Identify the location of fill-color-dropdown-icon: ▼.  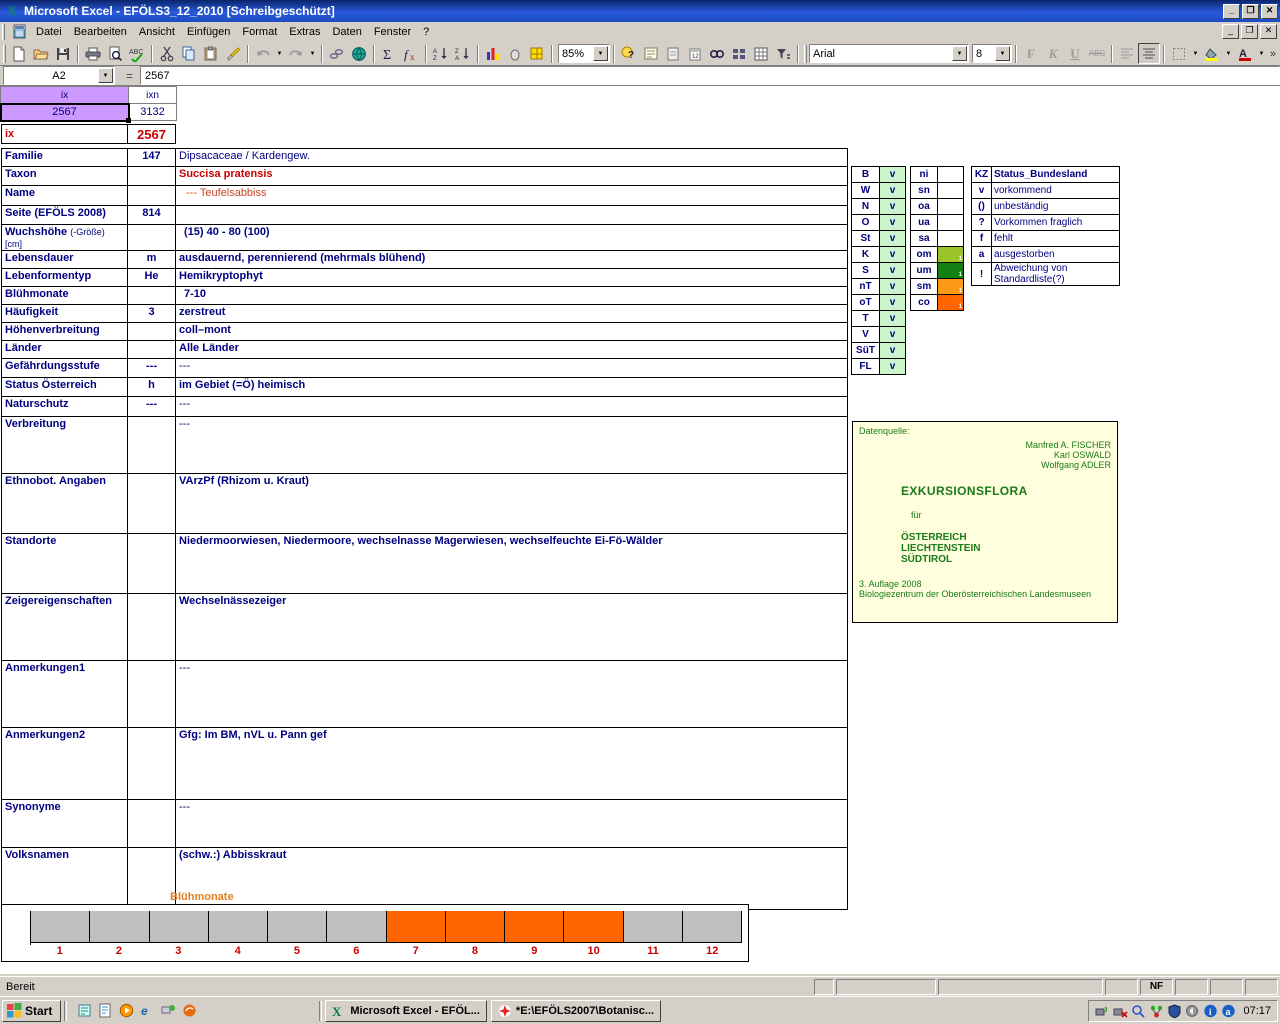
(1228, 53).